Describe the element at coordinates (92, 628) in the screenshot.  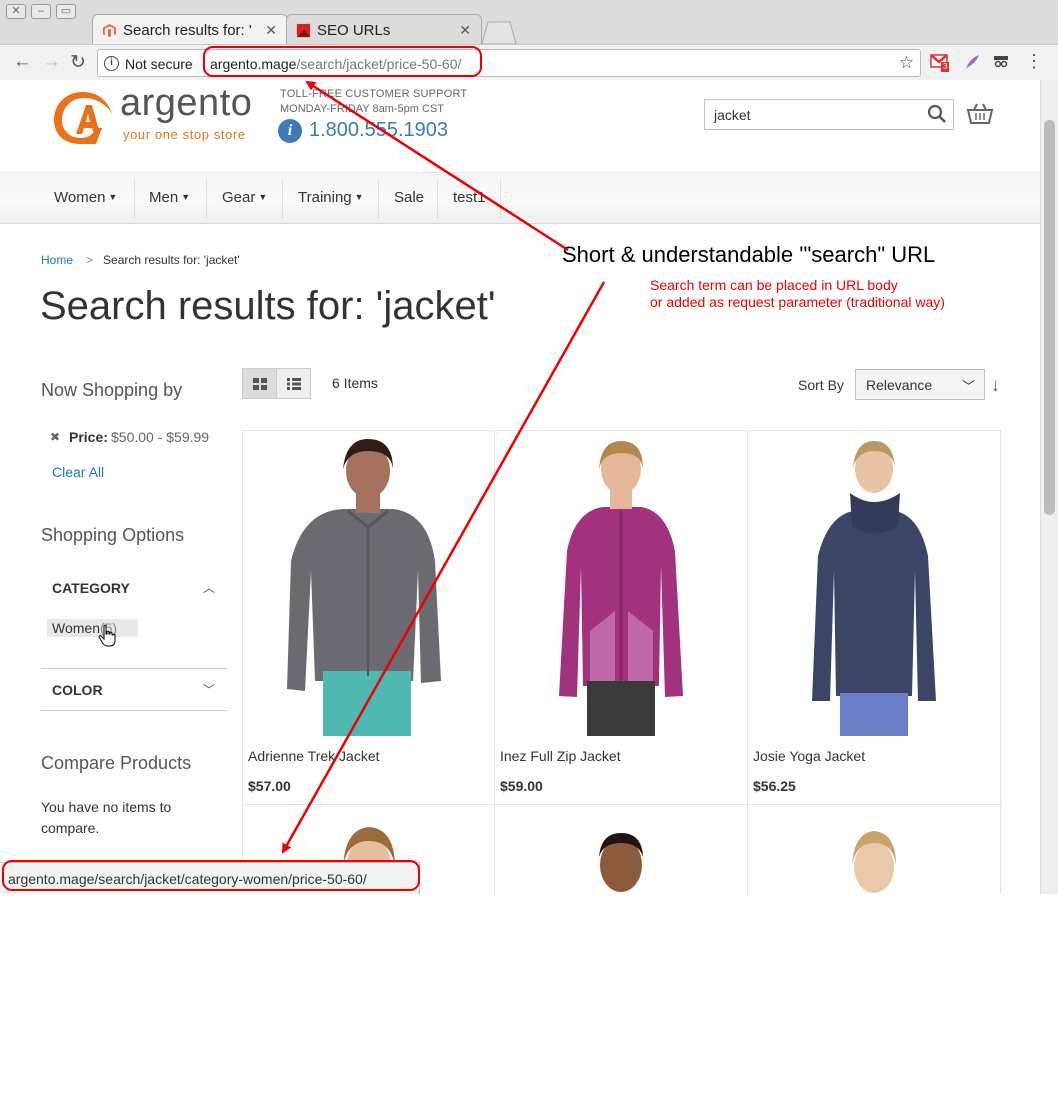
I see `category-option-women: Women(5)` at that location.